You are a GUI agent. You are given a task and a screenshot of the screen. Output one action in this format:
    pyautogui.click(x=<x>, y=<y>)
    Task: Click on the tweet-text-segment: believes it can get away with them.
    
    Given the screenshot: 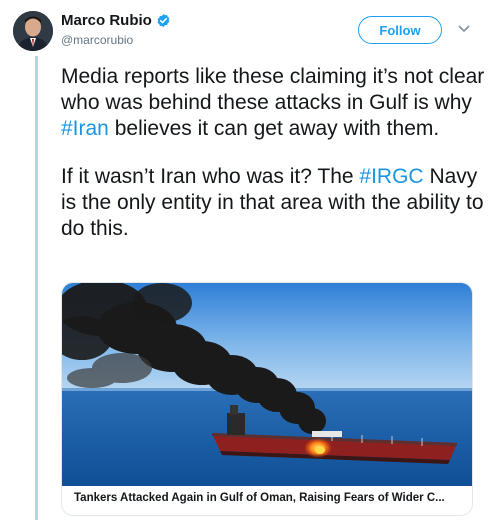 What is the action you would take?
    pyautogui.click(x=274, y=128)
    